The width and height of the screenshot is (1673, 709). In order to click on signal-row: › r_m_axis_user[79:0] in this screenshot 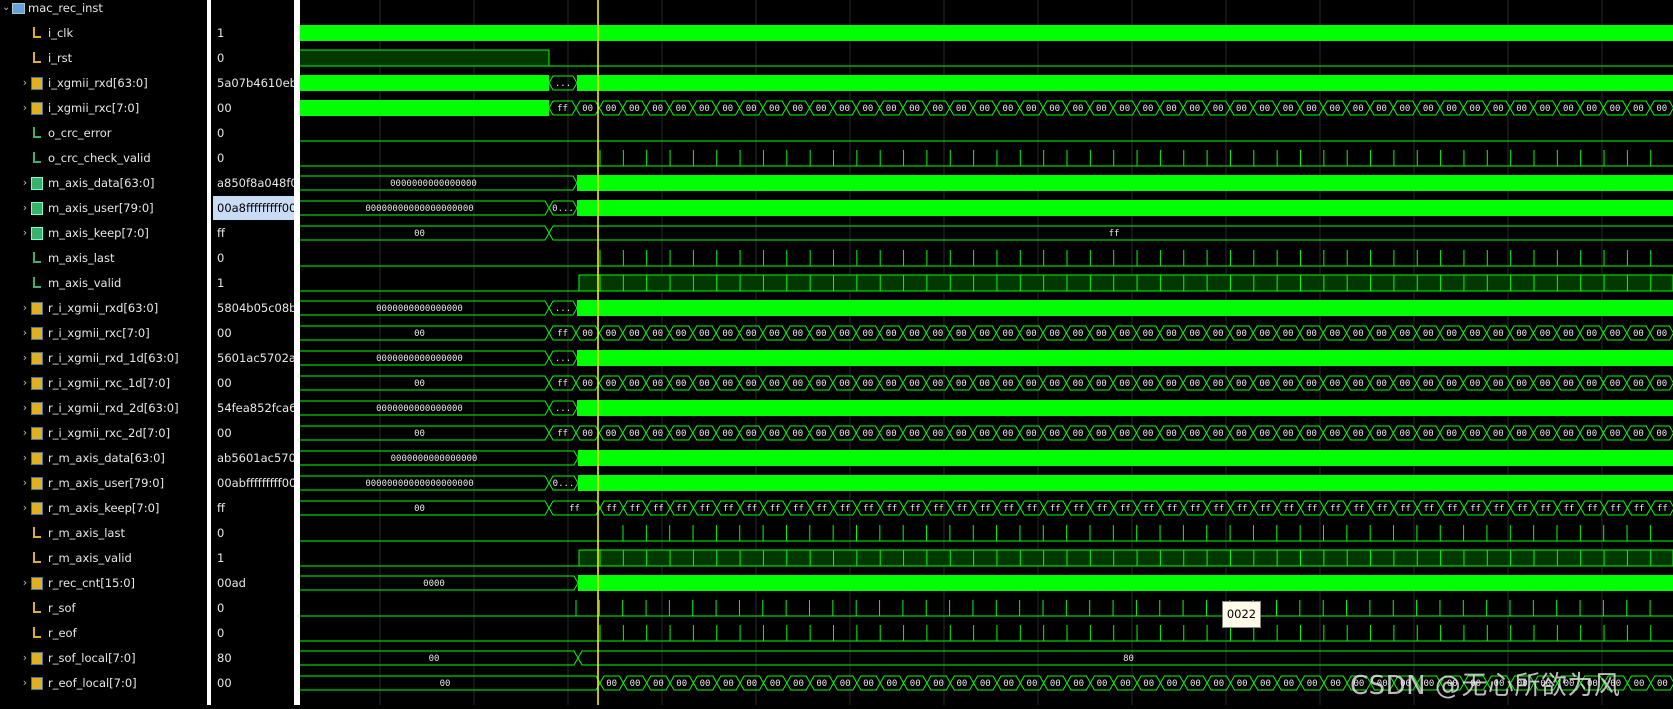, I will do `click(103, 483)`.